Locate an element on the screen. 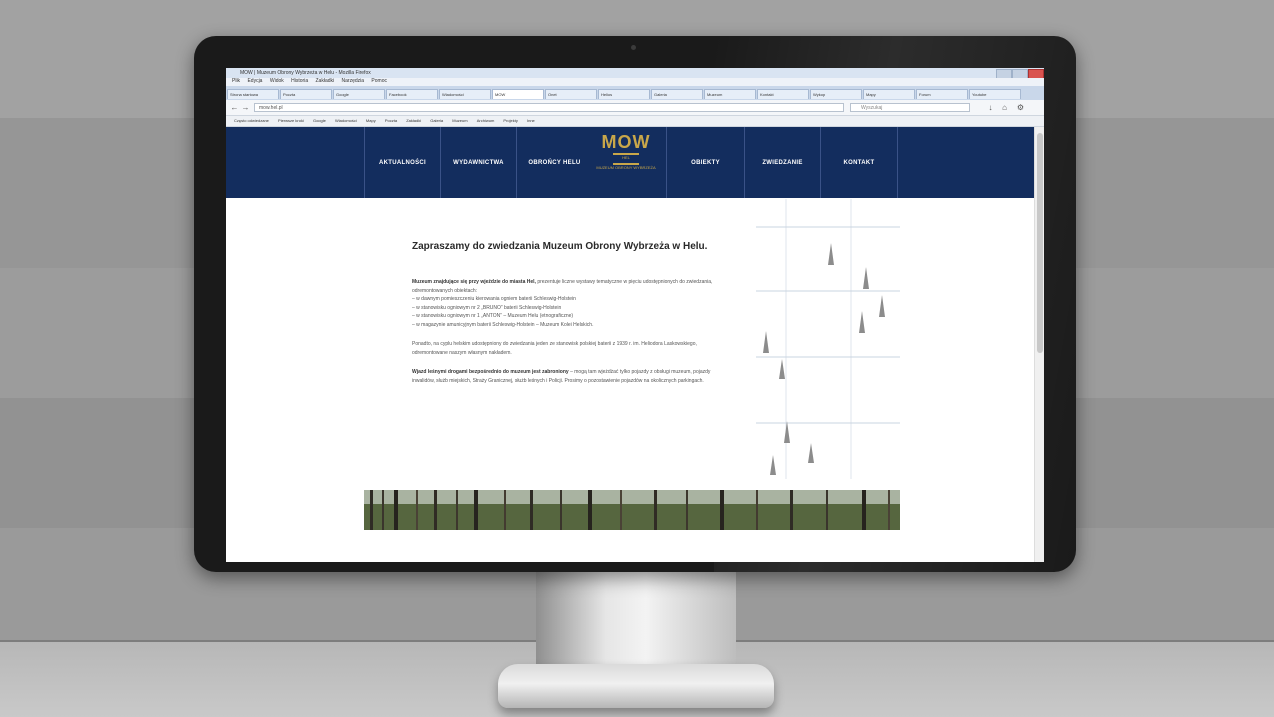  settings-icon: ⚙ is located at coordinates (1020, 107).